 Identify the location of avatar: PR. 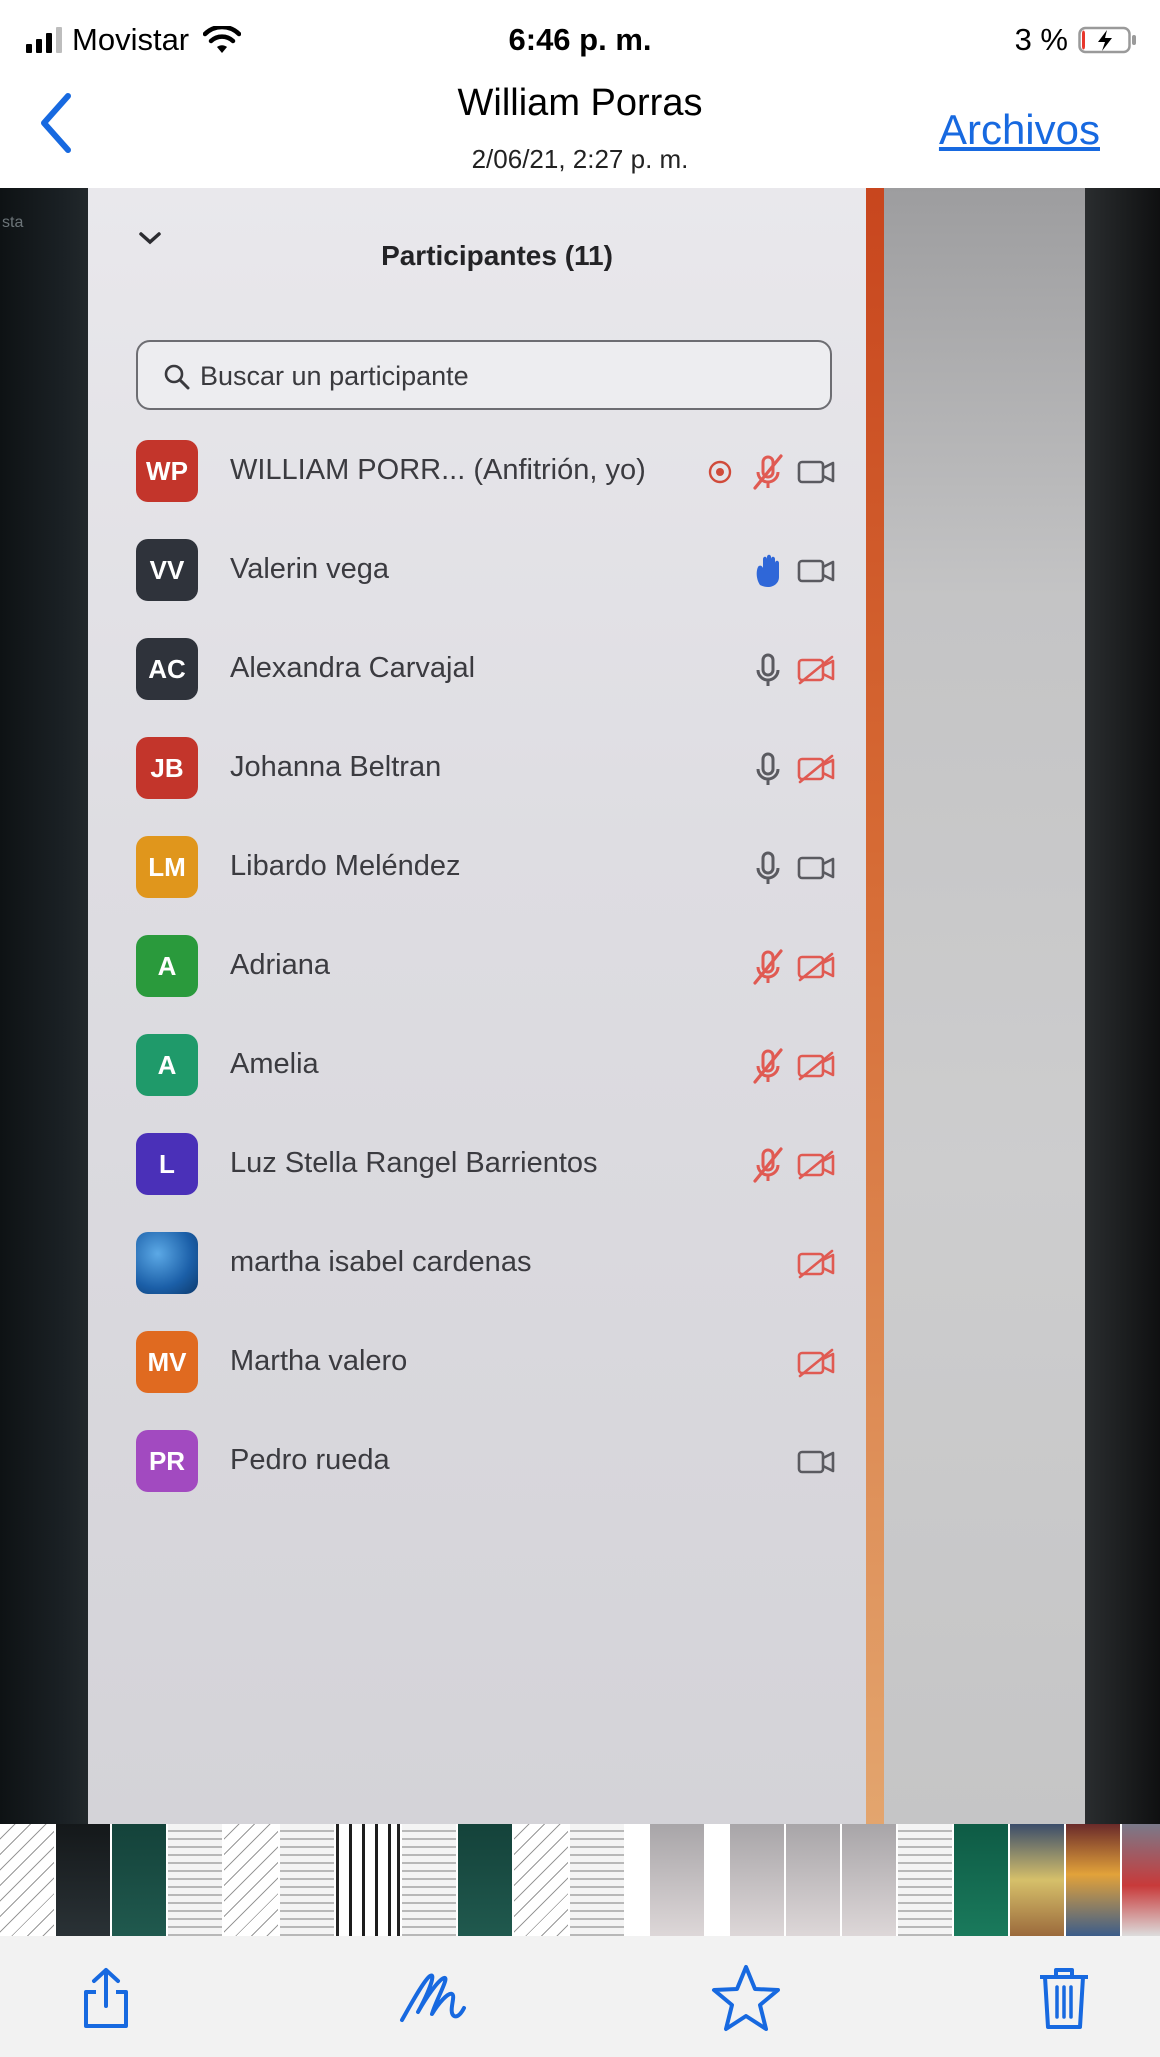
(167, 1461).